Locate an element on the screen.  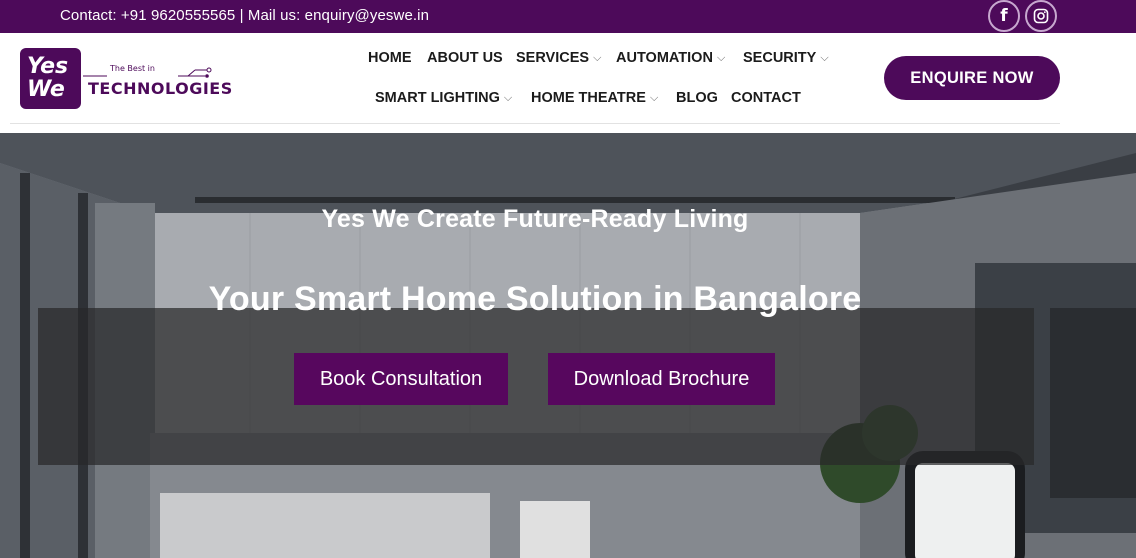
logo-mark-line2: We is located at coordinates (46, 89).